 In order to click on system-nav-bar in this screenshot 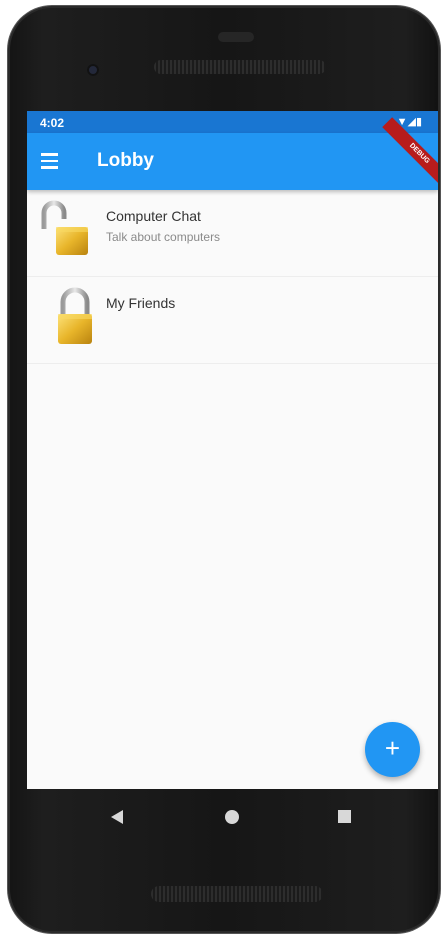, I will do `click(232, 815)`.